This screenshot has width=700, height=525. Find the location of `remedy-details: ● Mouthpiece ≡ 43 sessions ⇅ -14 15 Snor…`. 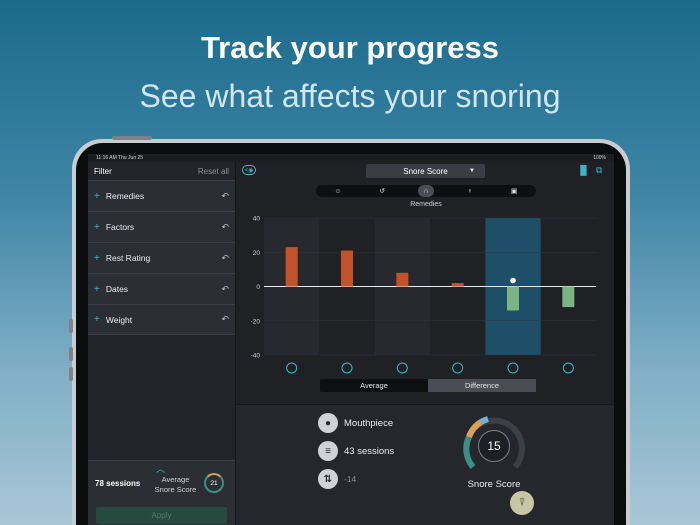

remedy-details: ● Mouthpiece ≡ 43 sessions ⇅ -14 15 Snor… is located at coordinates (425, 464).